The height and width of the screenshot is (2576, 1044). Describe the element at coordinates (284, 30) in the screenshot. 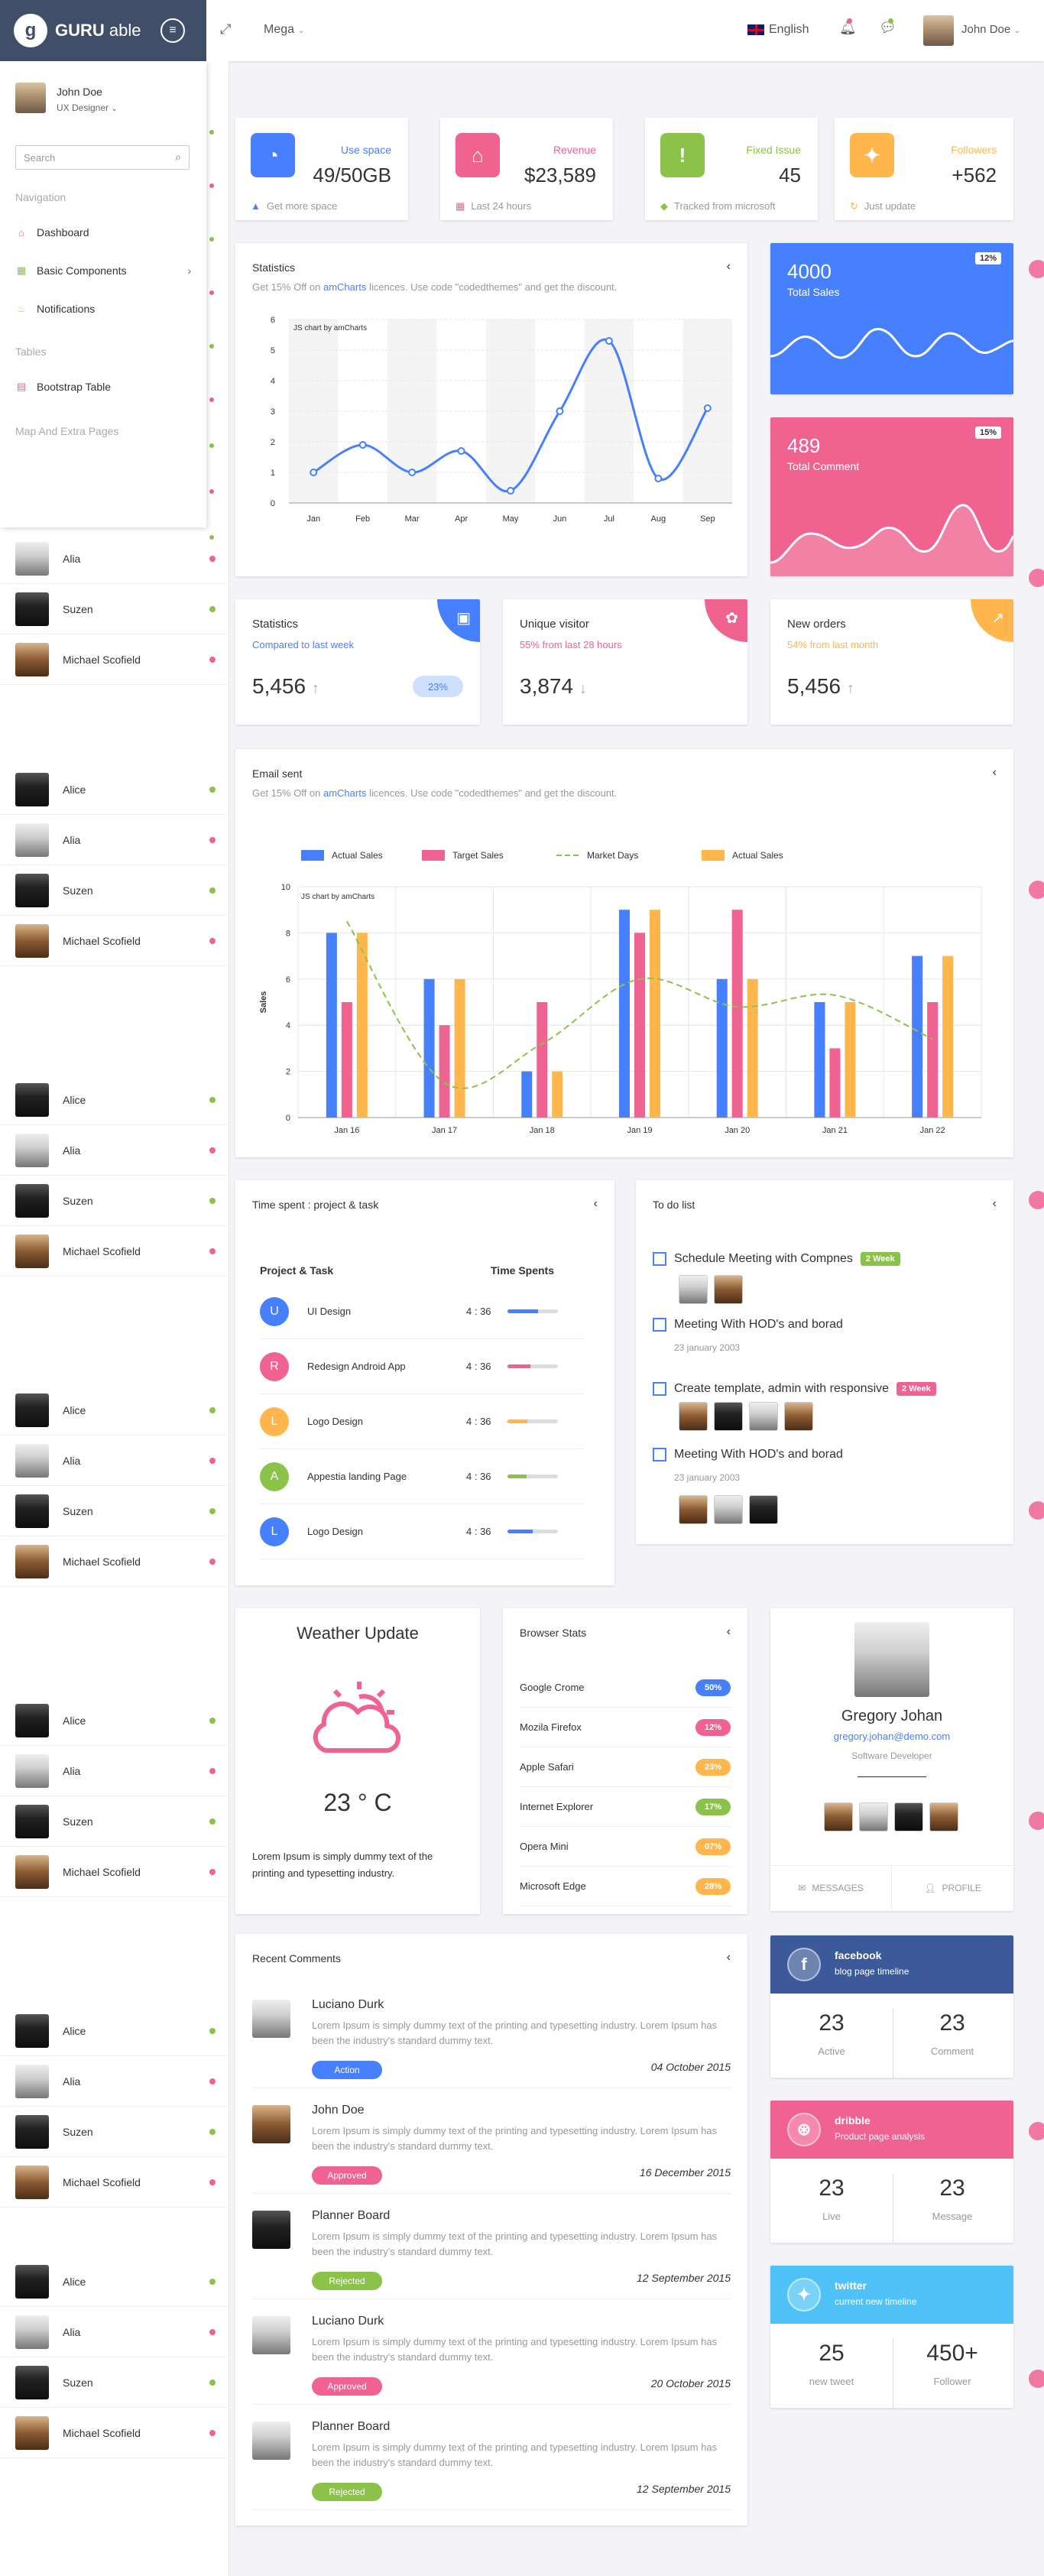

I see `mega-menu: Mega ⌄` at that location.